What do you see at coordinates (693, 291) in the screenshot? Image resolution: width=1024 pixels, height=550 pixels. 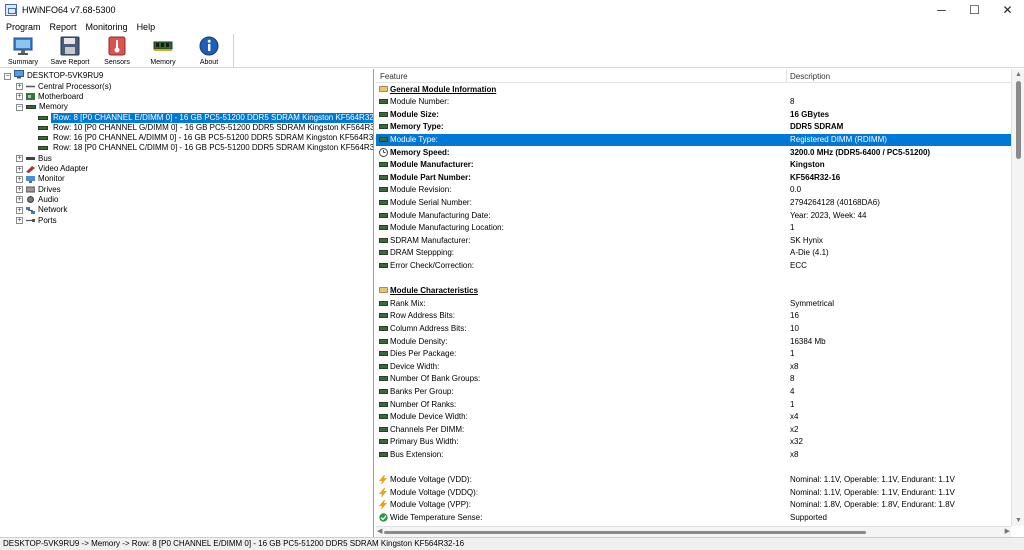 I see `section-header-row: Module Characteristics` at bounding box center [693, 291].